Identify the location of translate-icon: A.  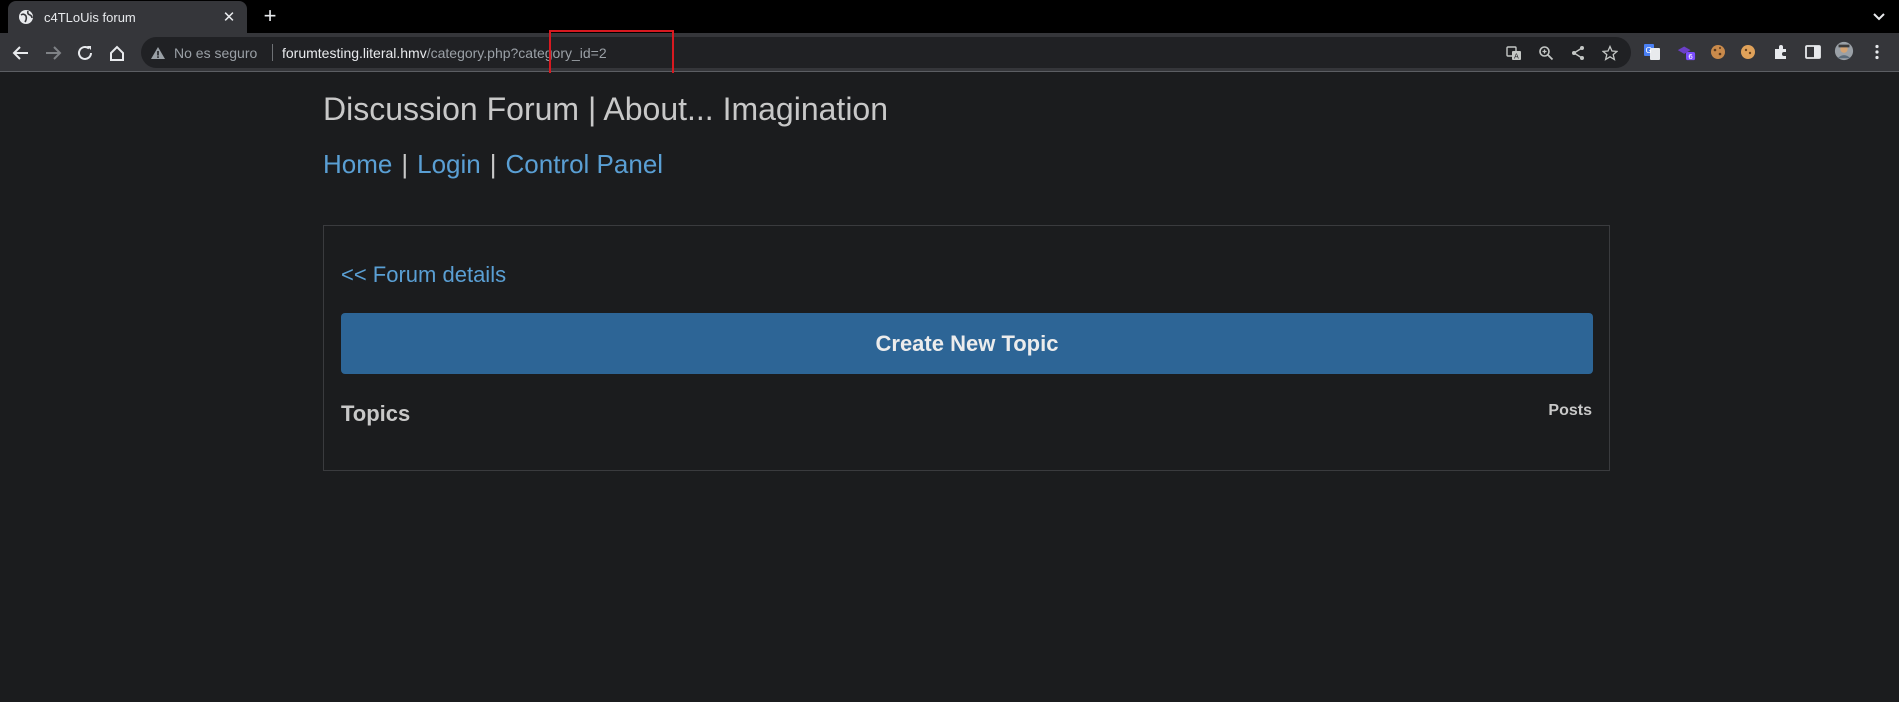
(1514, 53).